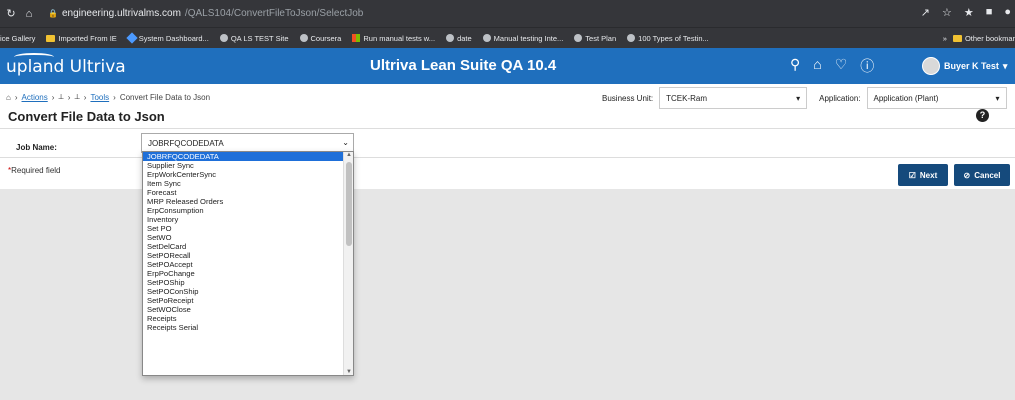 This screenshot has width=1015, height=400. Describe the element at coordinates (248, 192) in the screenshot. I see `dropdown-option: Forecast` at that location.